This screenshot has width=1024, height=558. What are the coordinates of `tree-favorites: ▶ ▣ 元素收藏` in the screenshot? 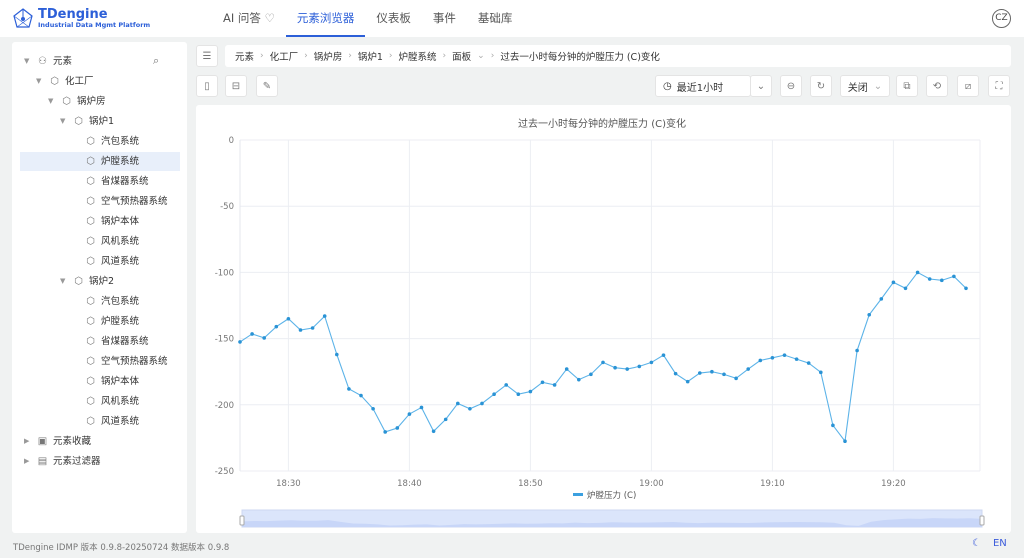 It's located at (57, 441).